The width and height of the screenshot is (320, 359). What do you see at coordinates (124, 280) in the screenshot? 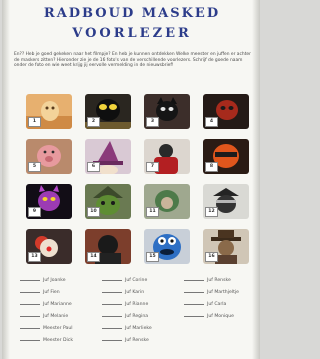
I see `name-entry: Juf Corine` at bounding box center [124, 280].